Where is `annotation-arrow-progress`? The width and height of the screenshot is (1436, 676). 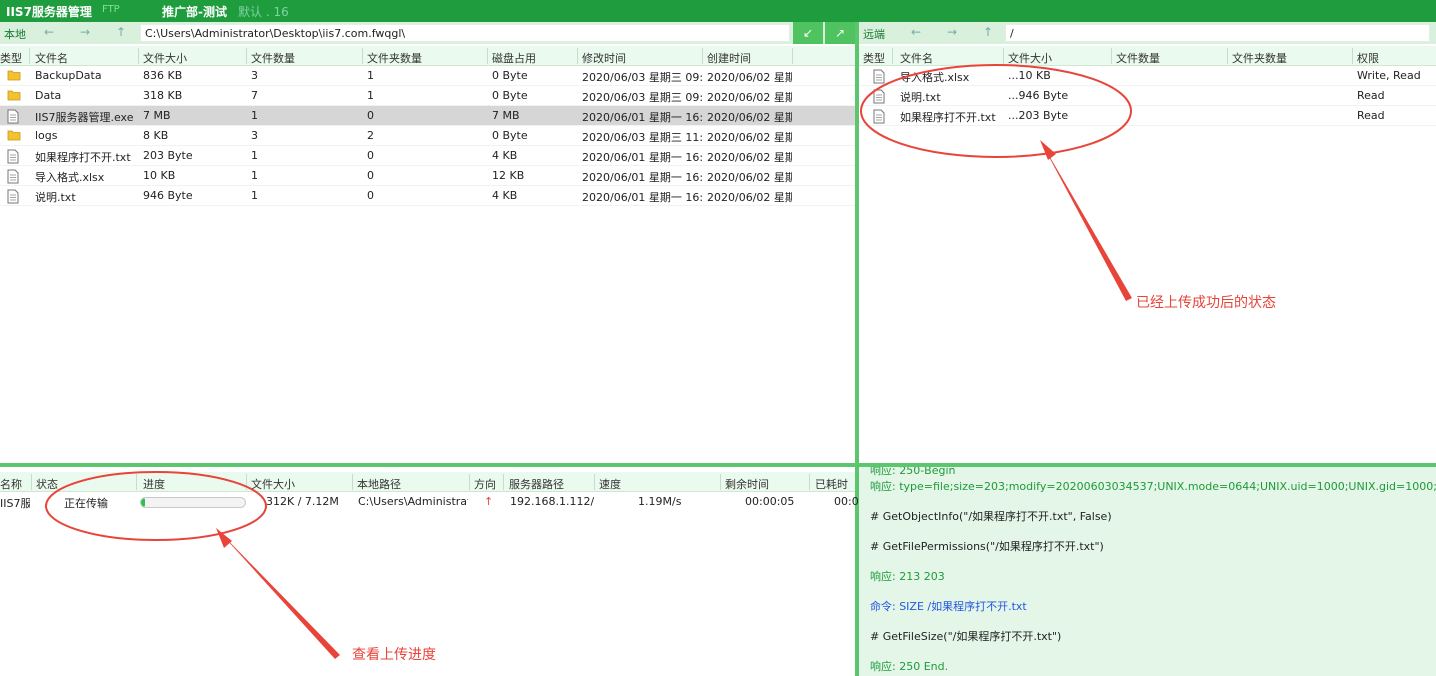 annotation-arrow-progress is located at coordinates (278, 593).